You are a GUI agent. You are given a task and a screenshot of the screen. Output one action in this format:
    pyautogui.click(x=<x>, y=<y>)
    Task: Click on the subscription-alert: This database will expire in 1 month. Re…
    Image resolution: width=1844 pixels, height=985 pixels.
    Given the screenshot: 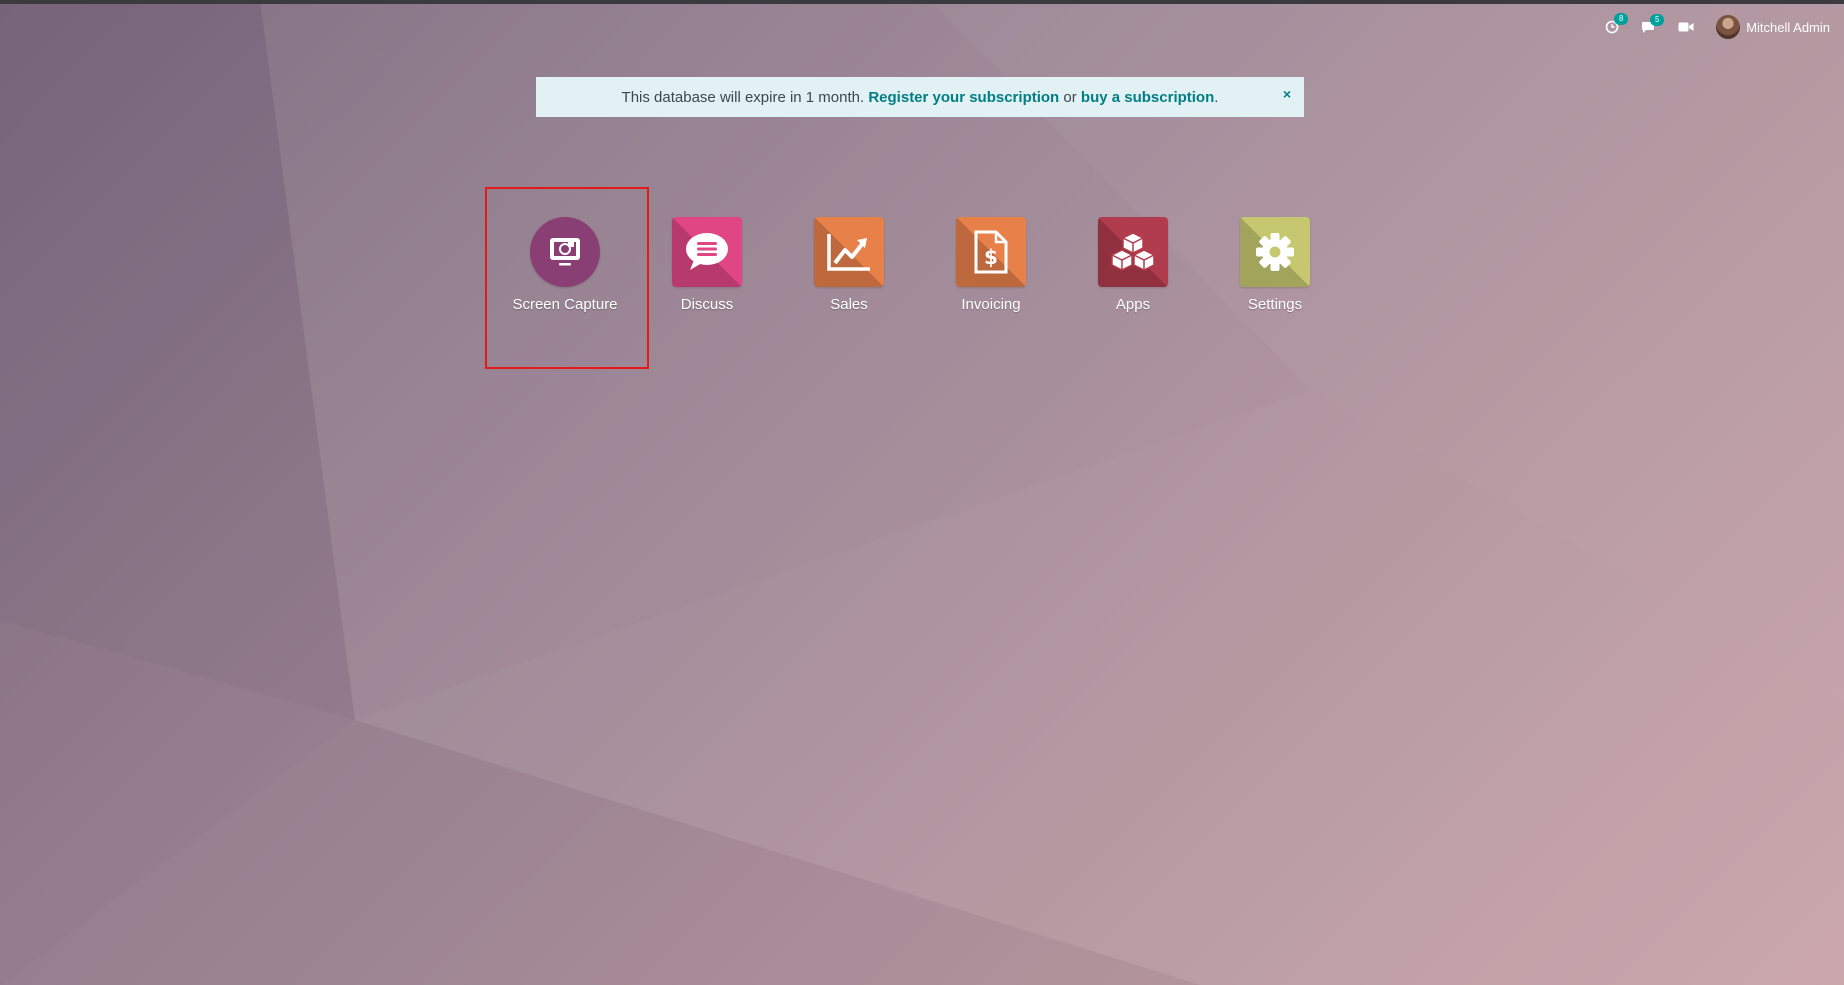 What is the action you would take?
    pyautogui.click(x=920, y=97)
    